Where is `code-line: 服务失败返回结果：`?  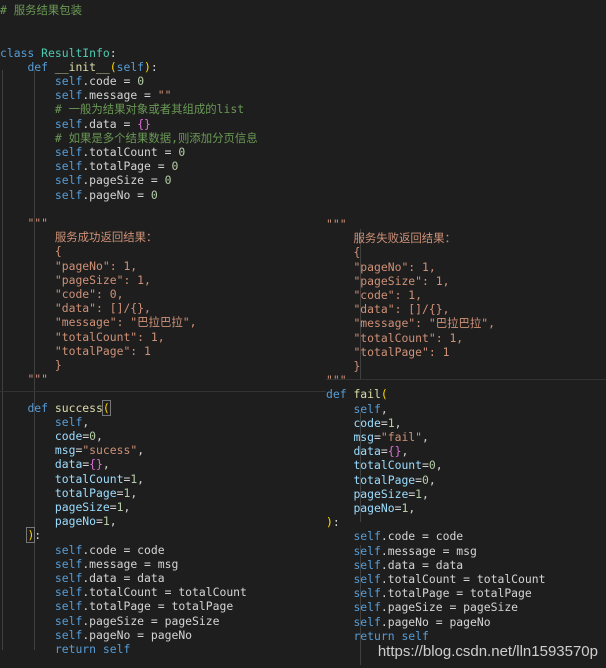
code-line: 服务失败返回结果： is located at coordinates (466, 238).